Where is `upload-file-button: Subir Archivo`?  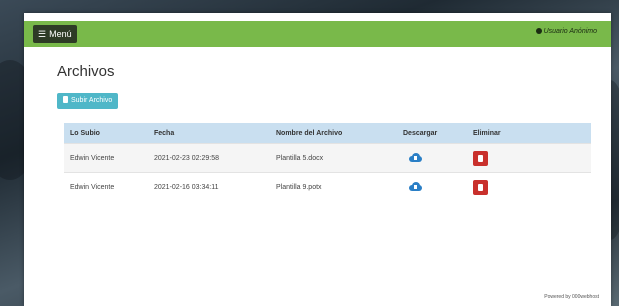 upload-file-button: Subir Archivo is located at coordinates (88, 101).